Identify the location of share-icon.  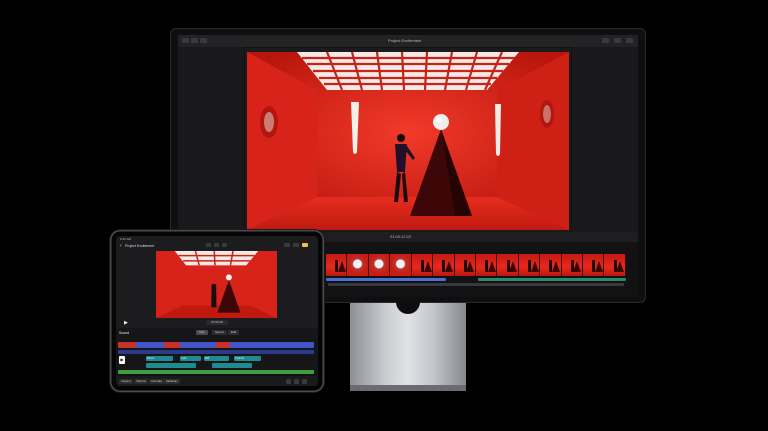
(224, 245).